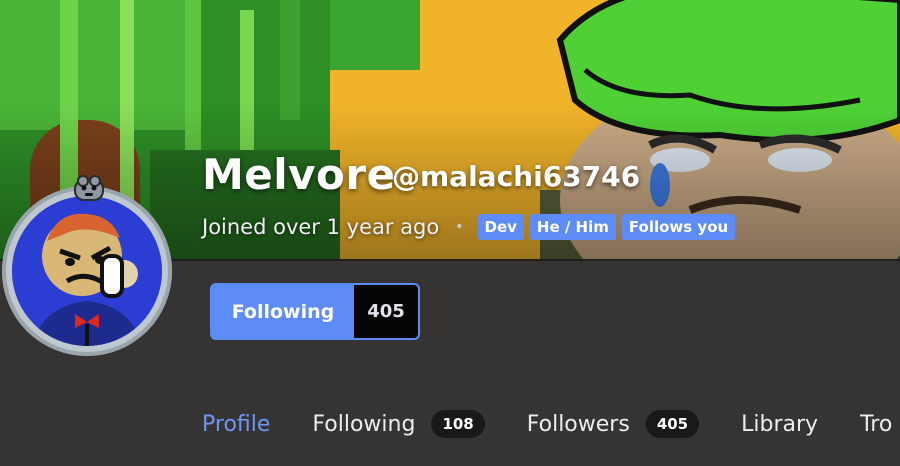 Image resolution: width=900 pixels, height=466 pixels. What do you see at coordinates (299, 174) in the screenshot?
I see `display-name: Melvore` at bounding box center [299, 174].